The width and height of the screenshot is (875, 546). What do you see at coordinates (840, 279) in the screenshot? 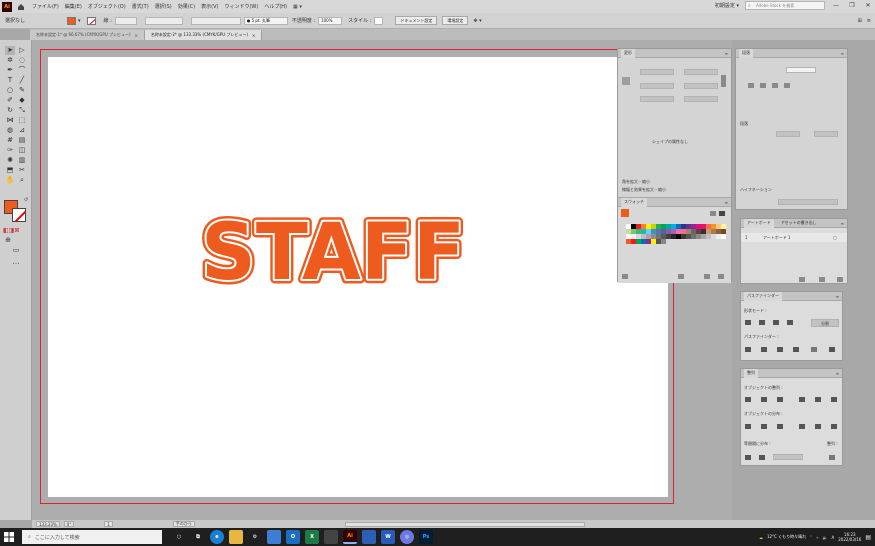
I see `delete-artboard-icon` at bounding box center [840, 279].